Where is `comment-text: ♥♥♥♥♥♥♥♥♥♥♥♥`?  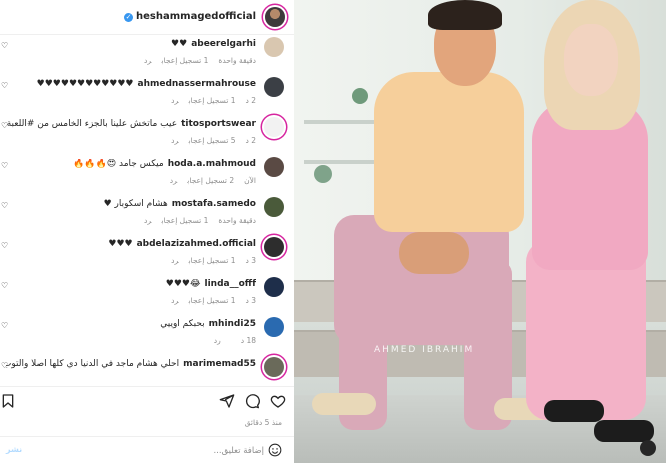 comment-text: ♥♥♥♥♥♥♥♥♥♥♥♥ is located at coordinates (85, 84).